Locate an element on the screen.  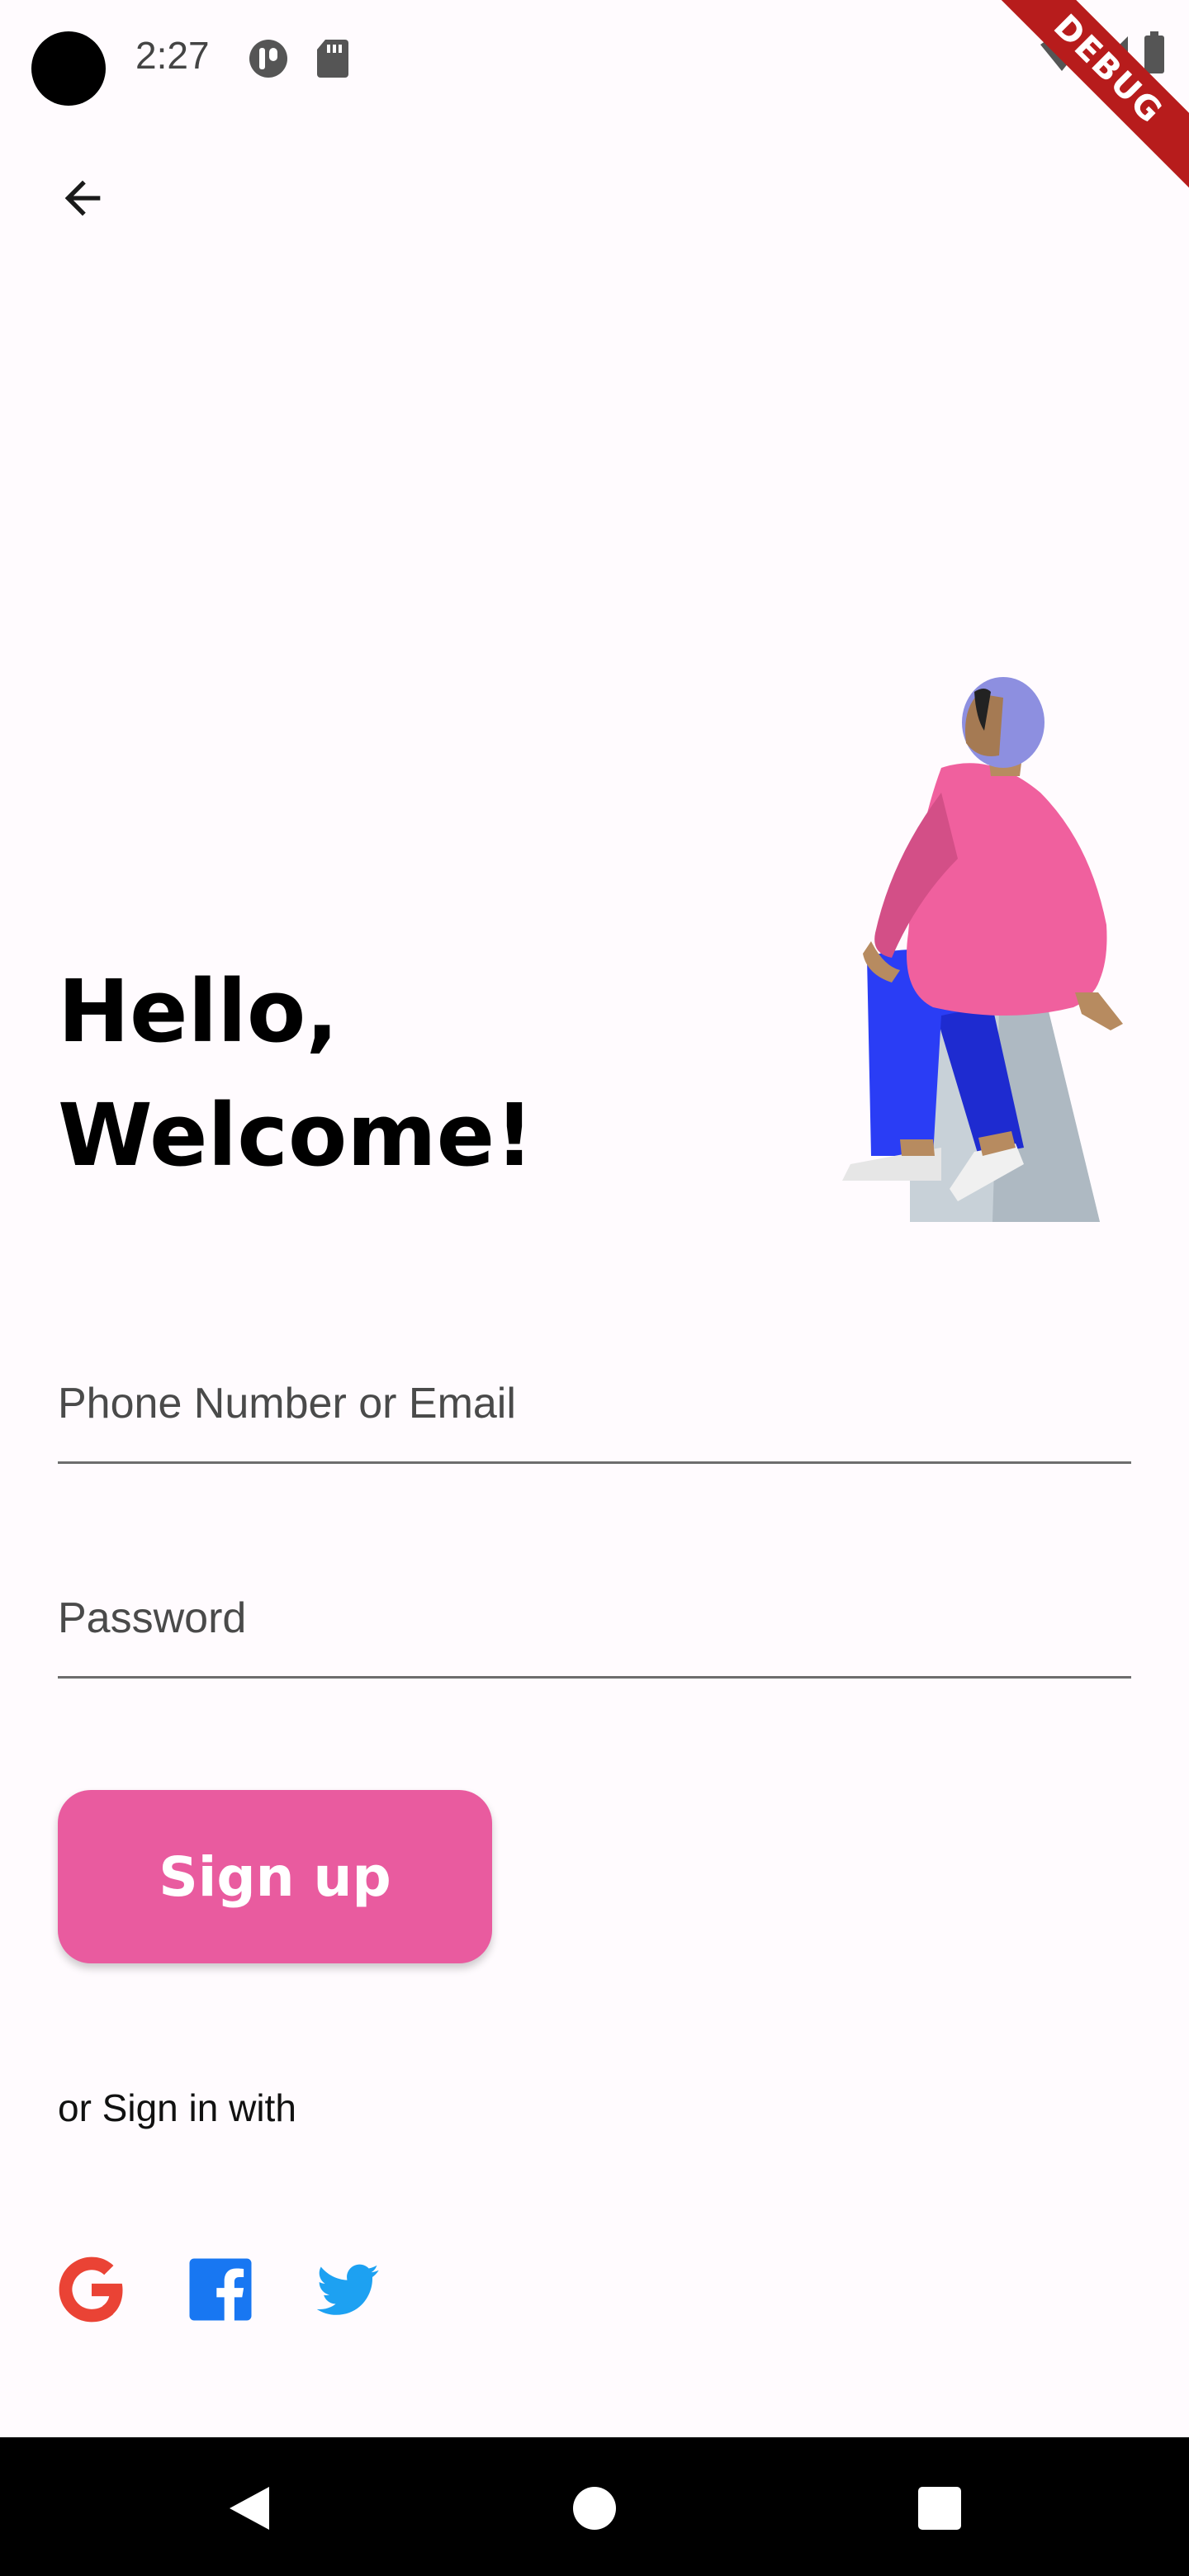
identifier-field is located at coordinates (594, 1396).